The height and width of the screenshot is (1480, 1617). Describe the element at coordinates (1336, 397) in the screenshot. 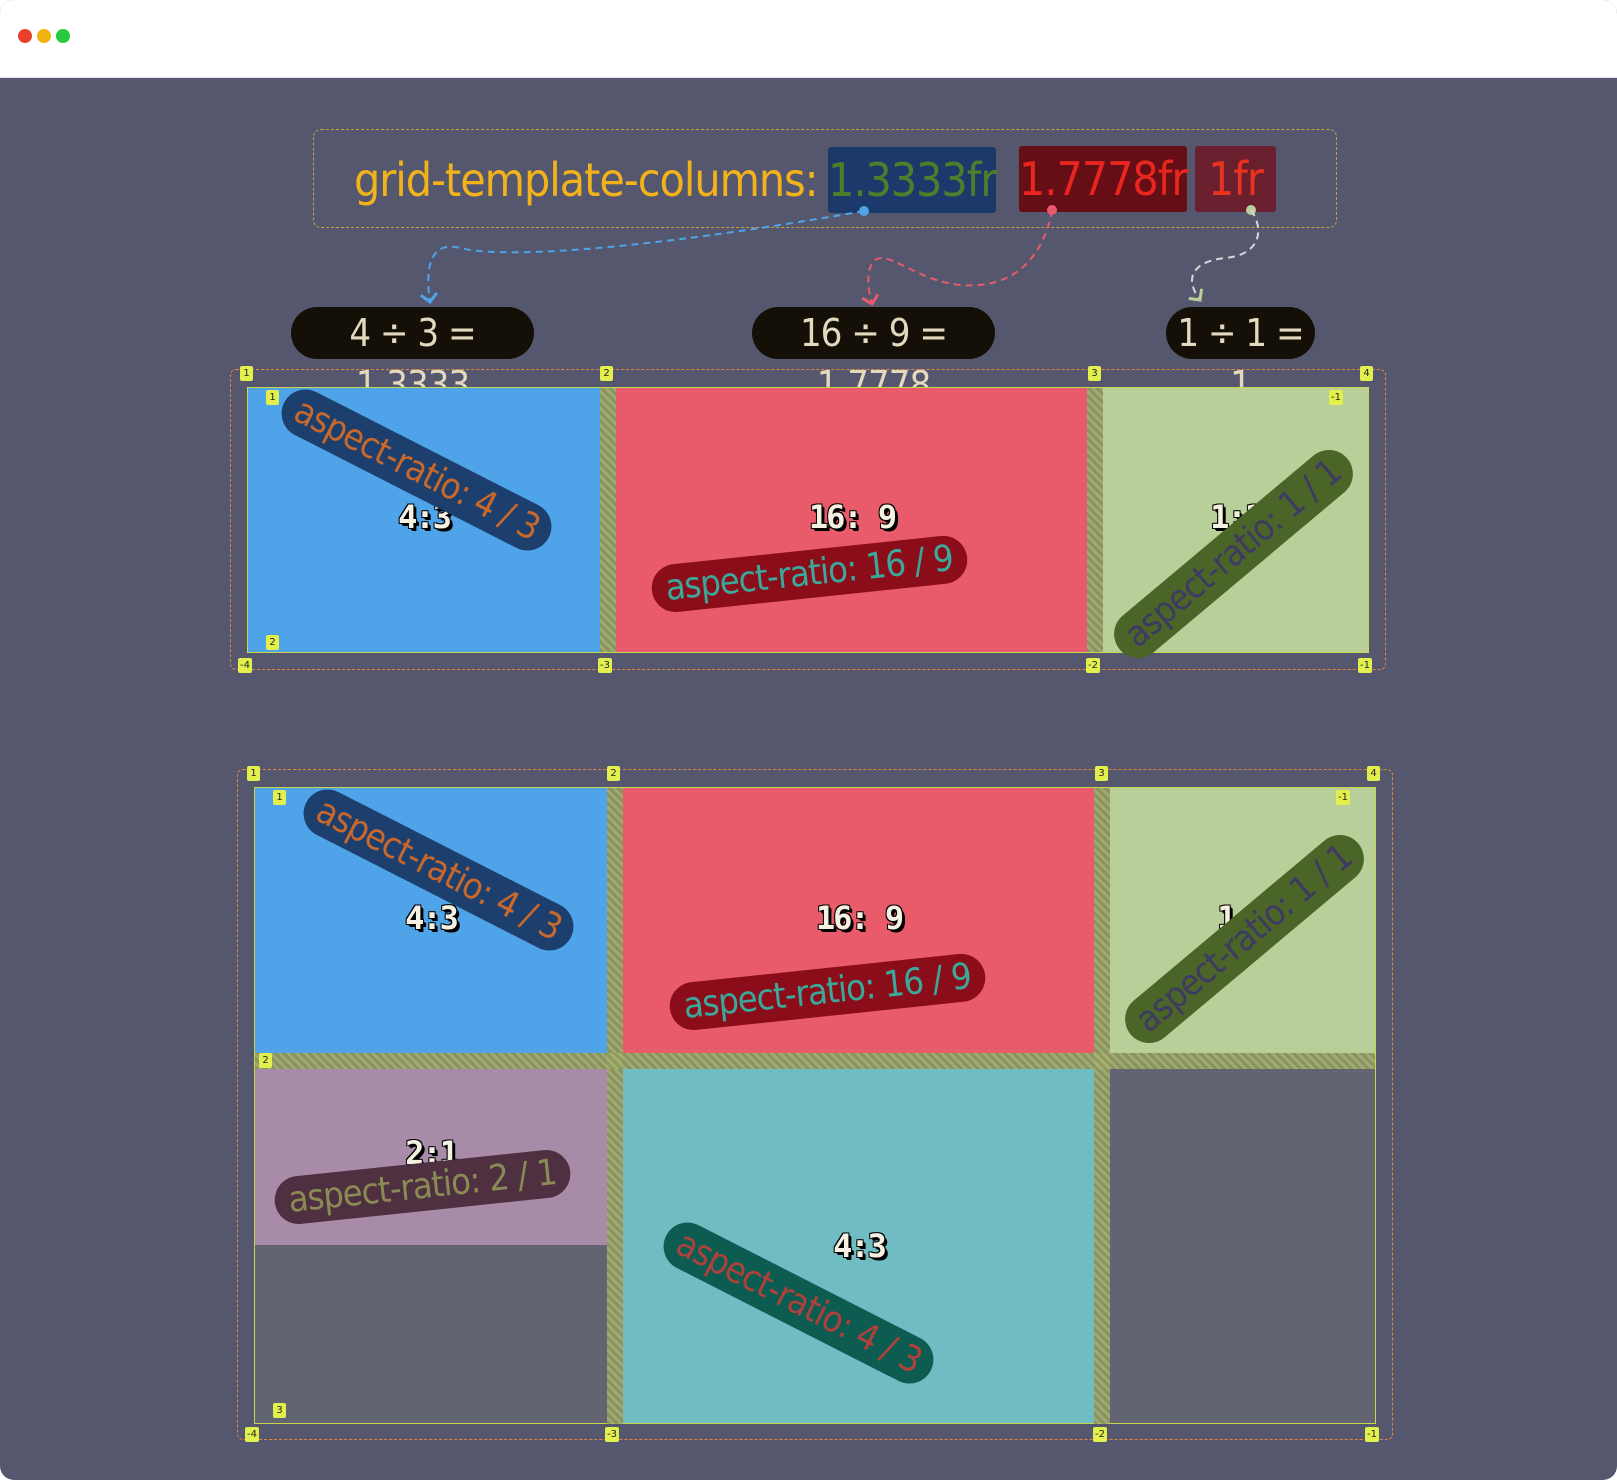

I see `grid-1-row-line-neg-1: -1` at that location.